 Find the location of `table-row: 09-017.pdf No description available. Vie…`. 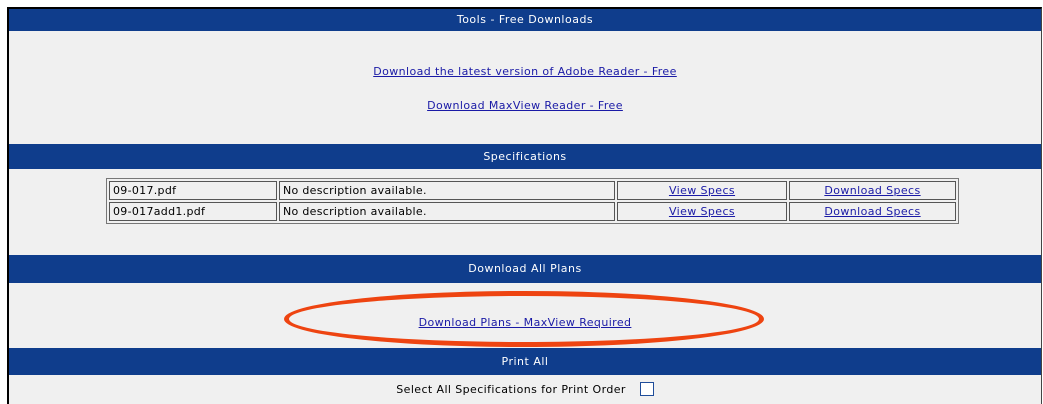

table-row: 09-017.pdf No description available. Vie… is located at coordinates (532, 190).